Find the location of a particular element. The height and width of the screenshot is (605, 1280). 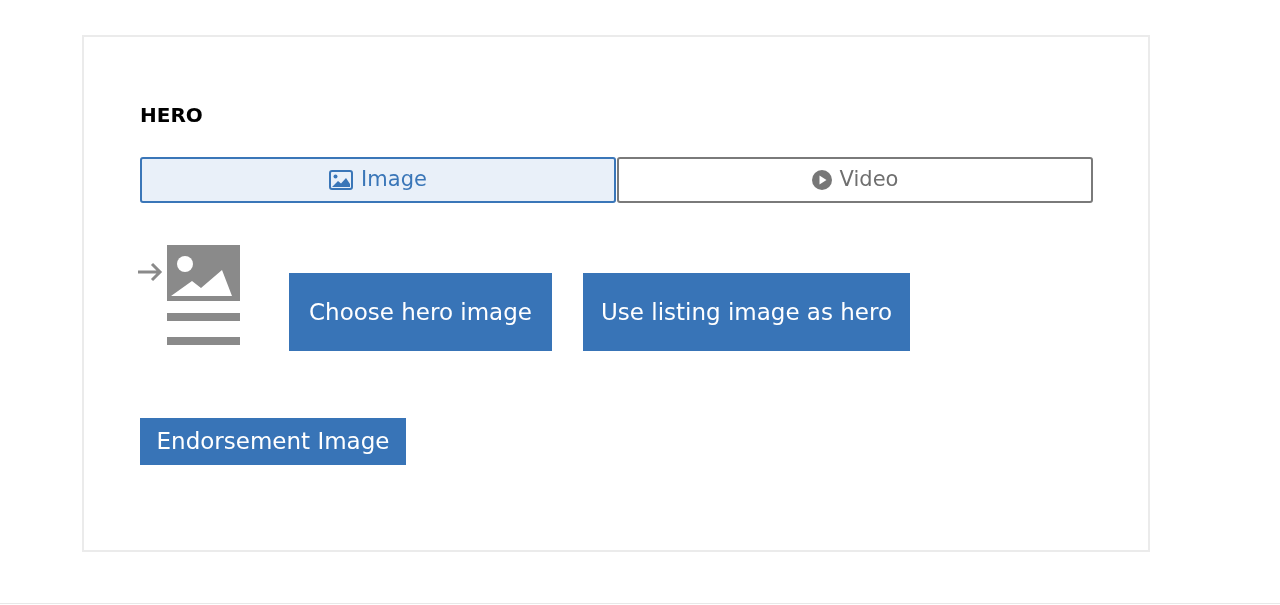

image-placement-icon is located at coordinates (189, 295).